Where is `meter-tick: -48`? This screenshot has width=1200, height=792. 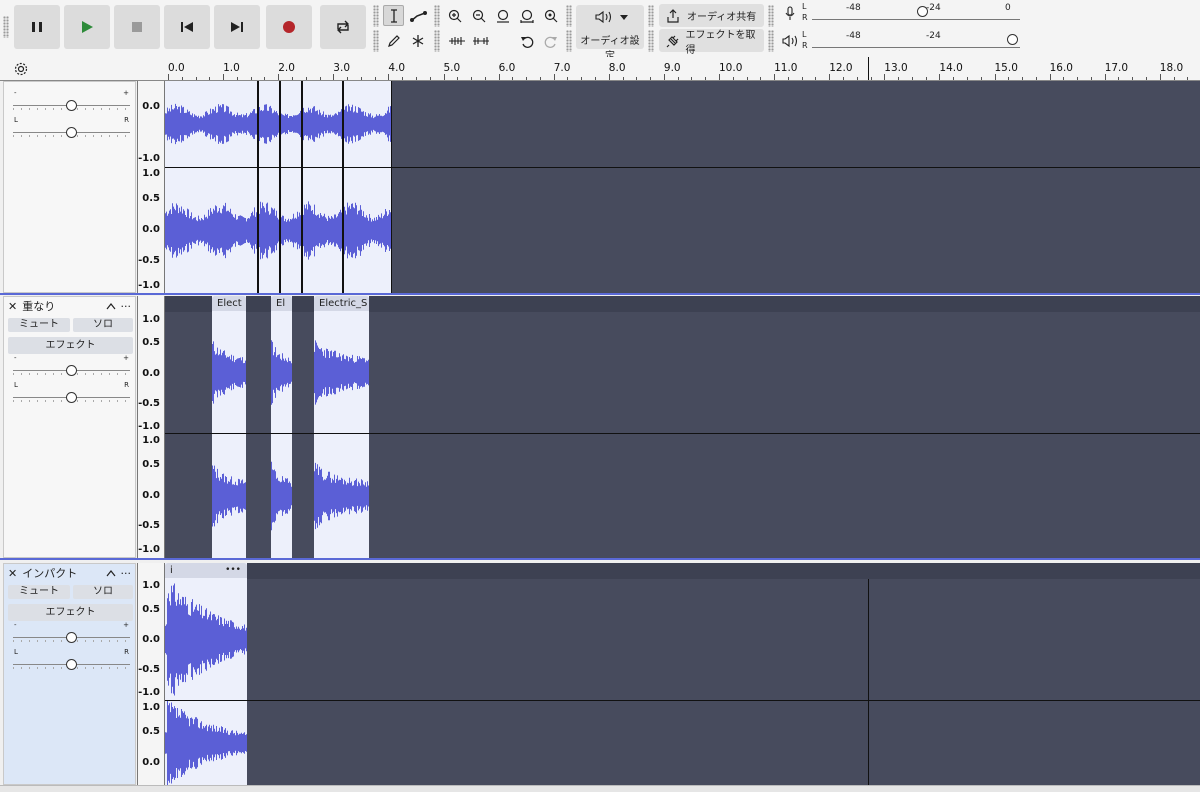
meter-tick: -48 is located at coordinates (853, 36).